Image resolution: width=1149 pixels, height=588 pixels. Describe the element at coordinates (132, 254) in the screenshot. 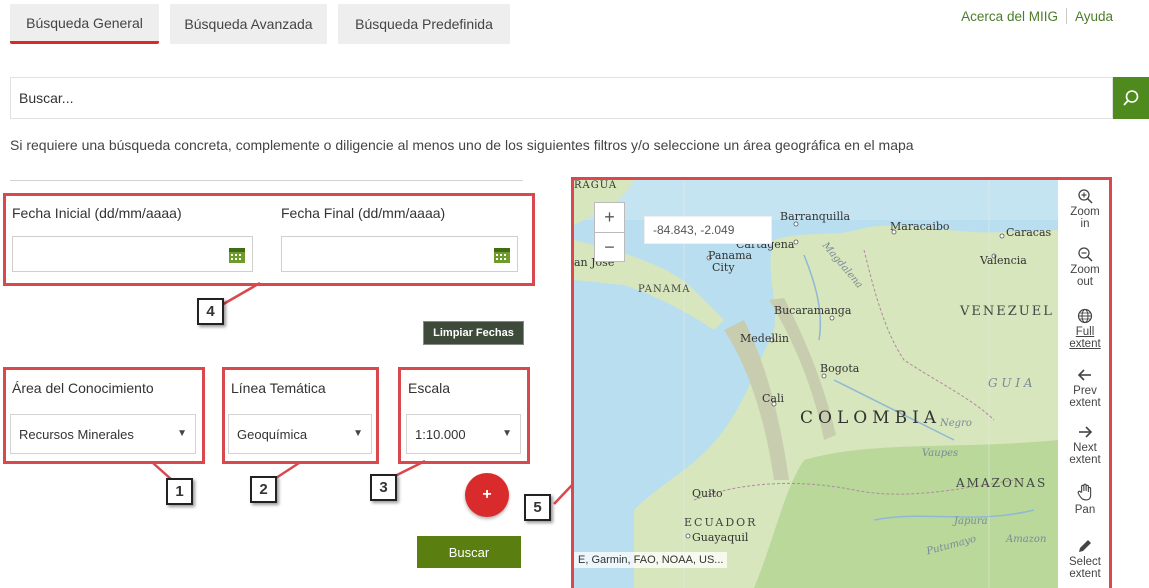

I see `start-date-field` at that location.